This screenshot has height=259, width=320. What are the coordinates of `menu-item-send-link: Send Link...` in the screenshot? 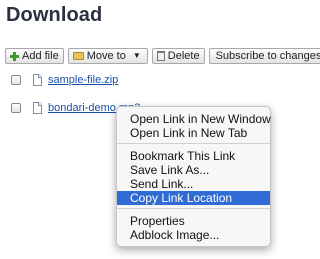 It's located at (193, 184).